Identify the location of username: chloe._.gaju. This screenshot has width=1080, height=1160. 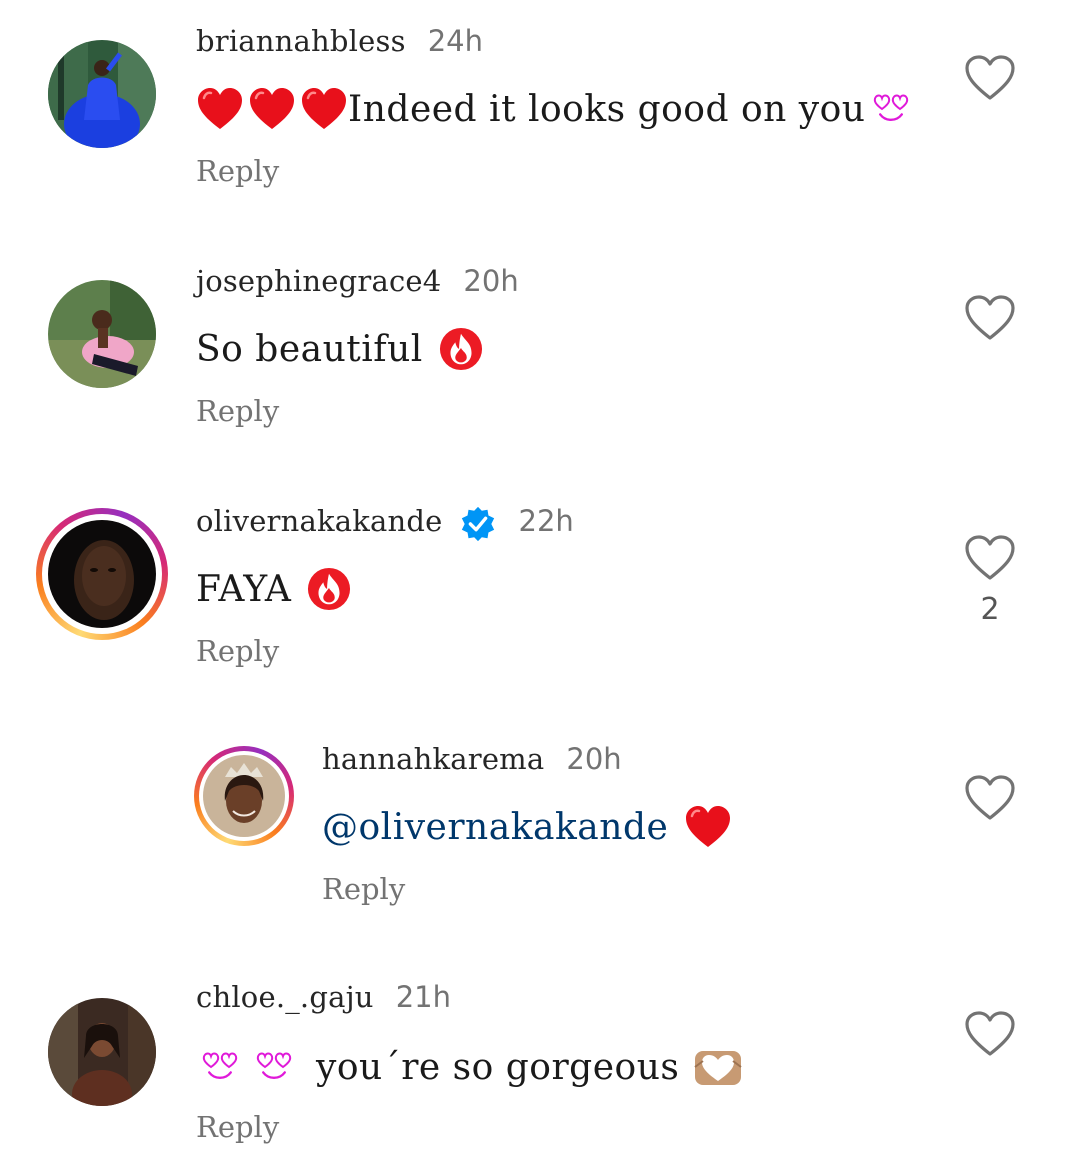
(285, 997).